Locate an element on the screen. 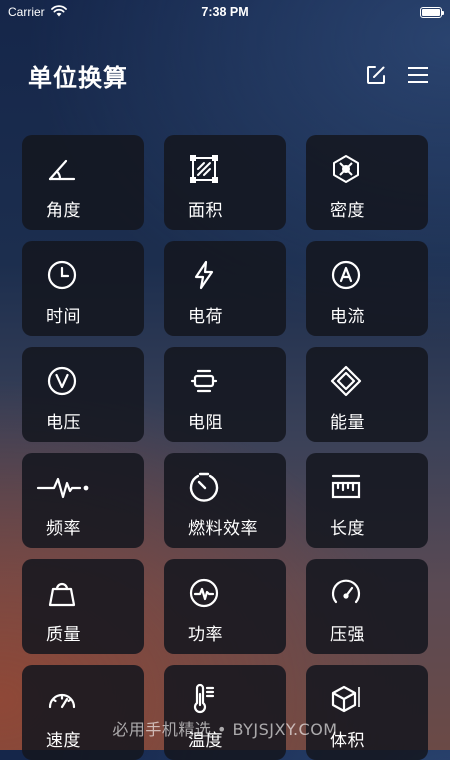 The image size is (450, 760). tile-label: 电流 is located at coordinates (347, 317).